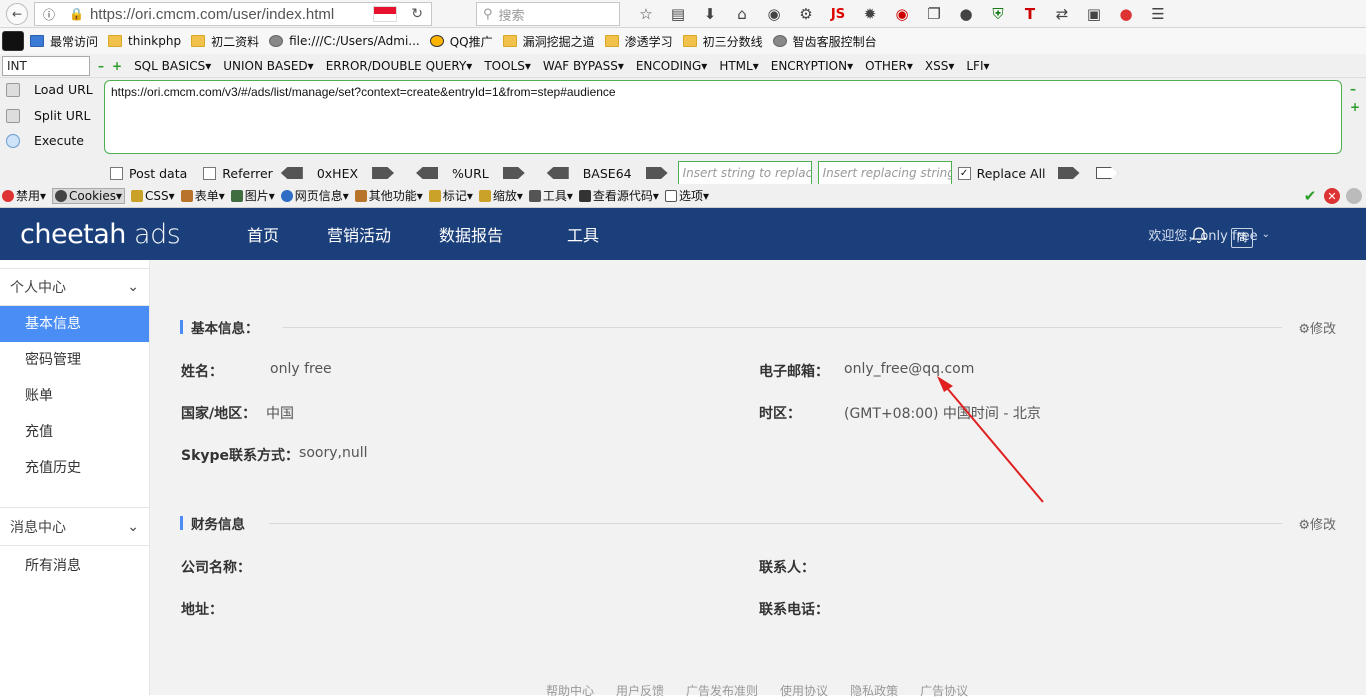 Image resolution: width=1366 pixels, height=699 pixels. What do you see at coordinates (646, 14) in the screenshot?
I see `star-icon: ☆` at bounding box center [646, 14].